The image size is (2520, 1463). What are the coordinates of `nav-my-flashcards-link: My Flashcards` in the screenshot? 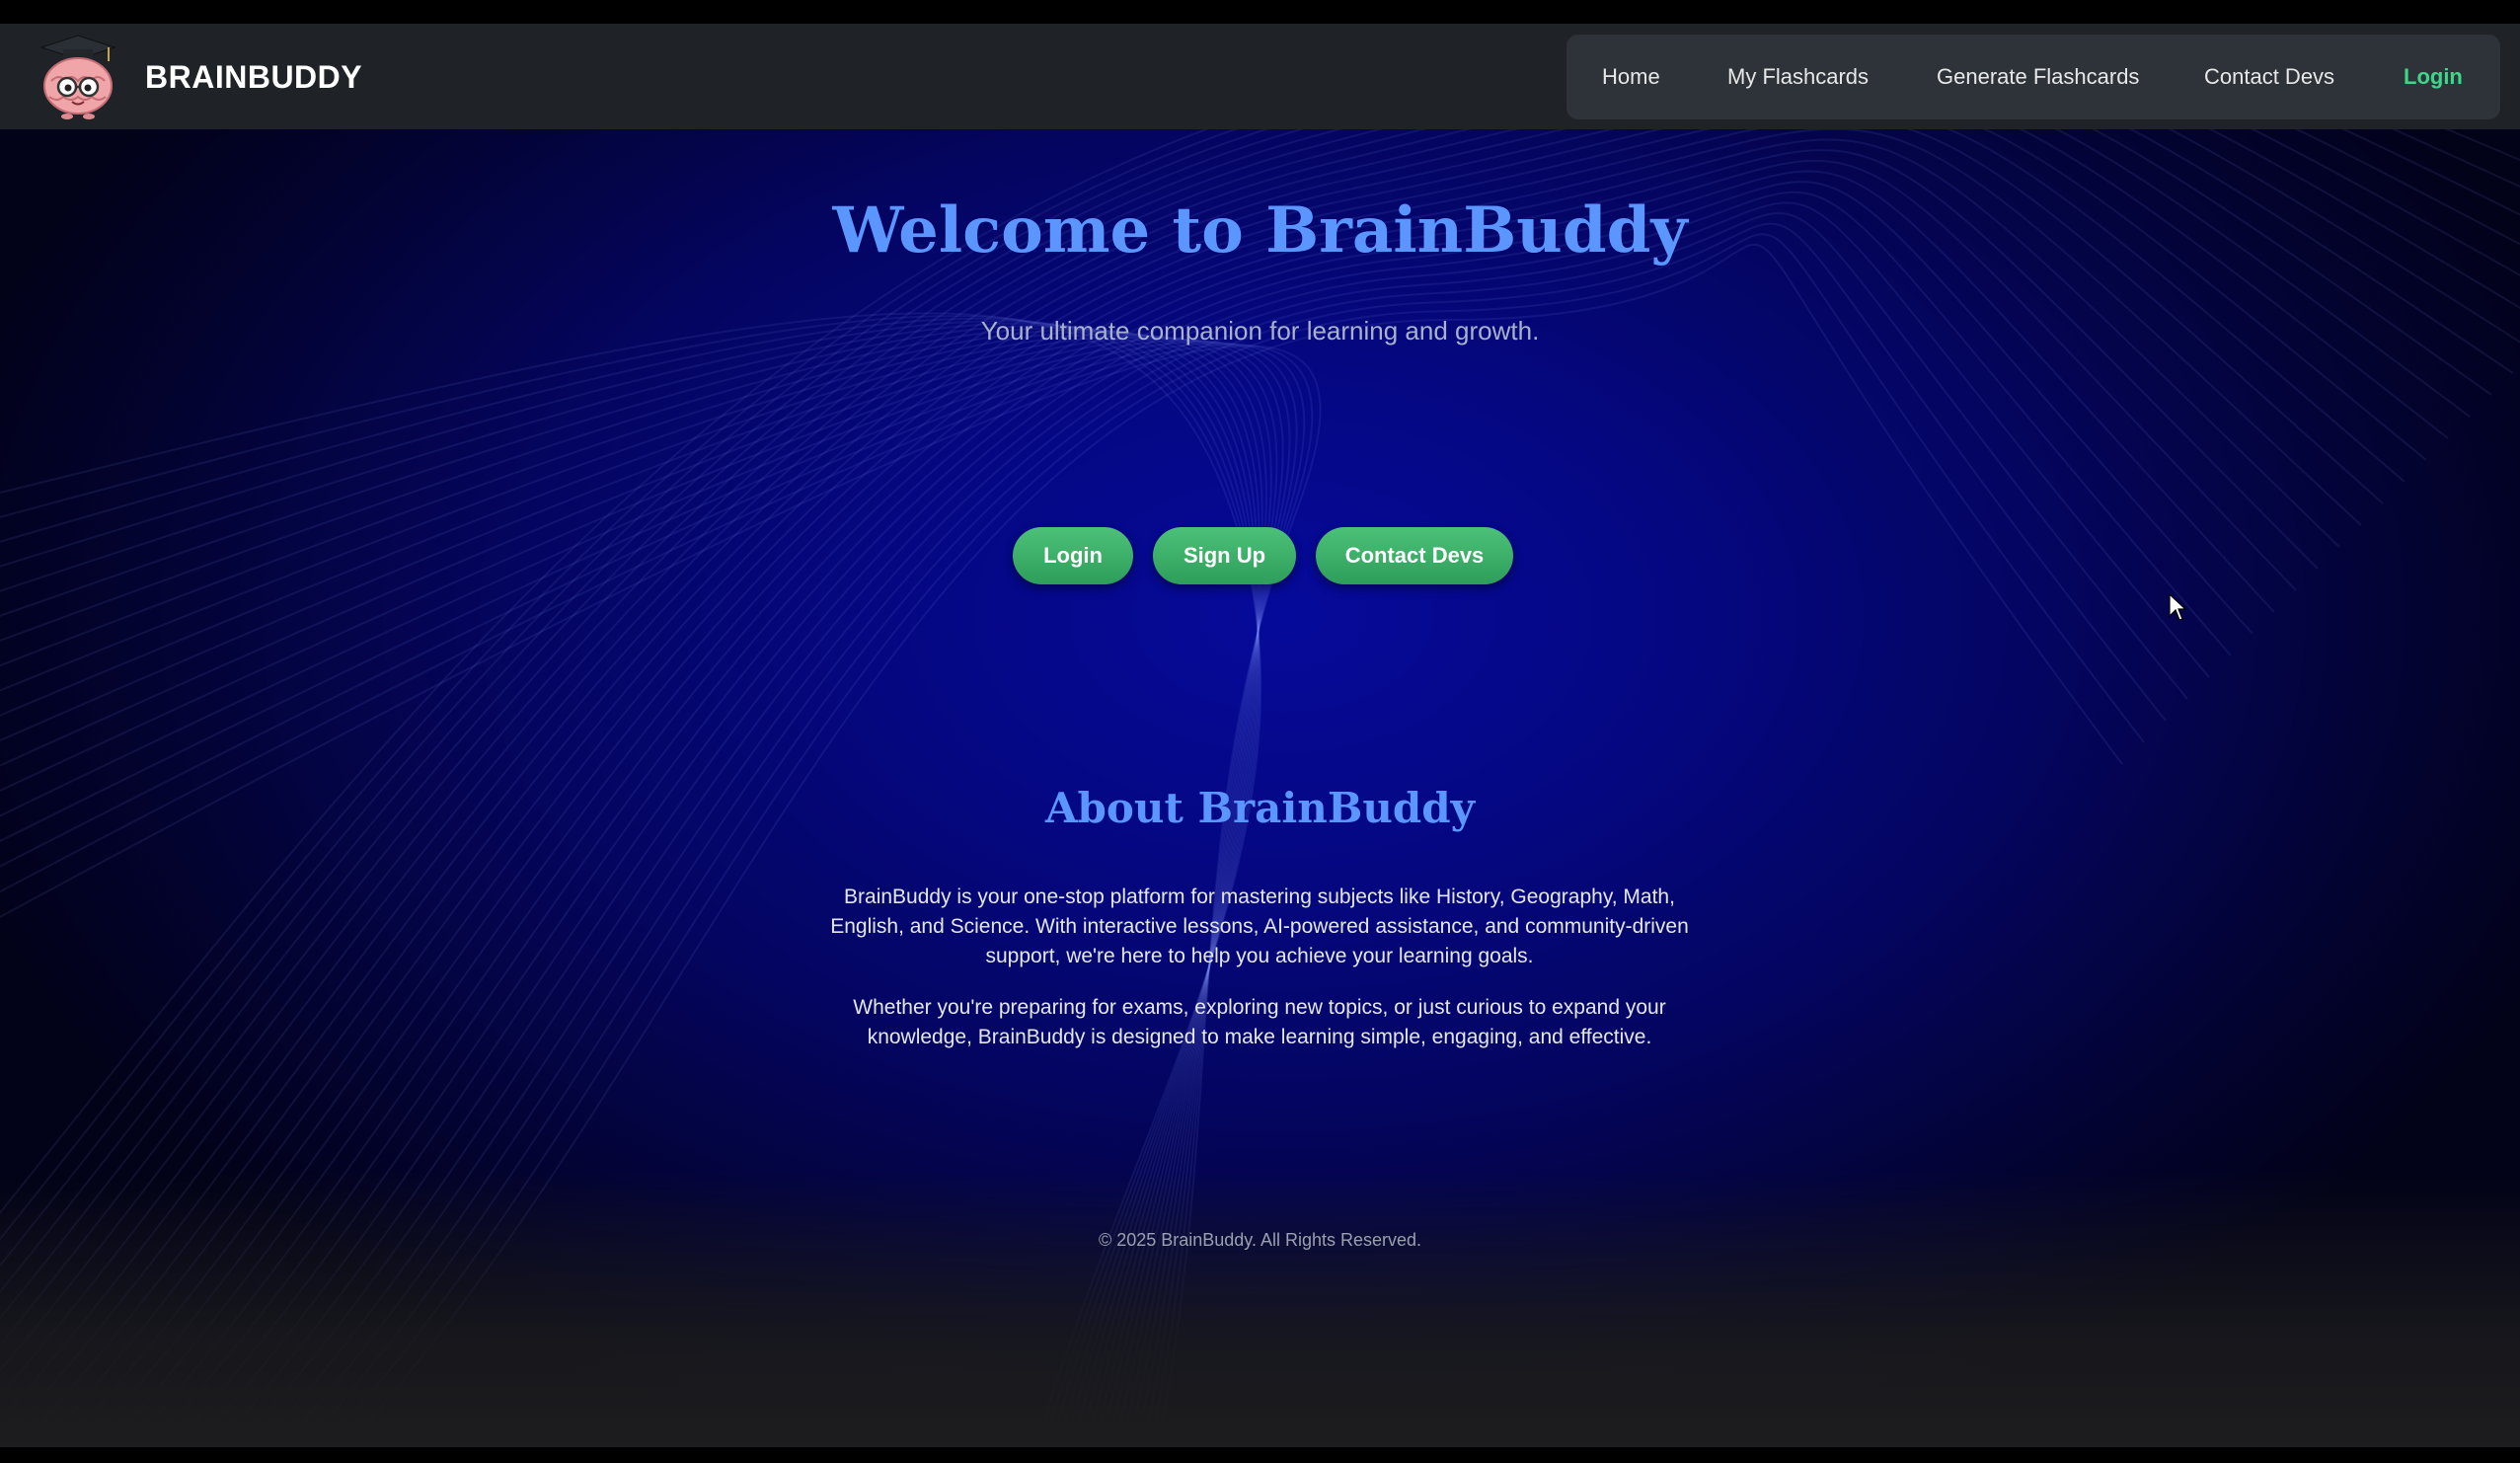 It's located at (1798, 77).